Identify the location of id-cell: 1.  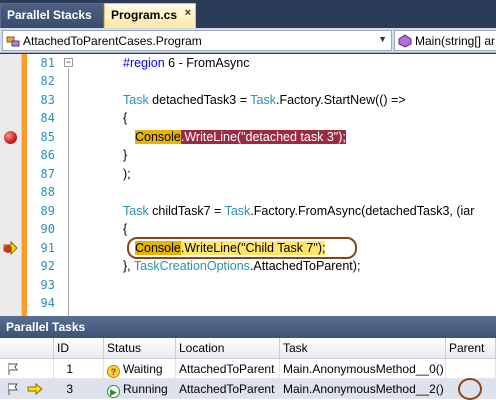
(79, 369).